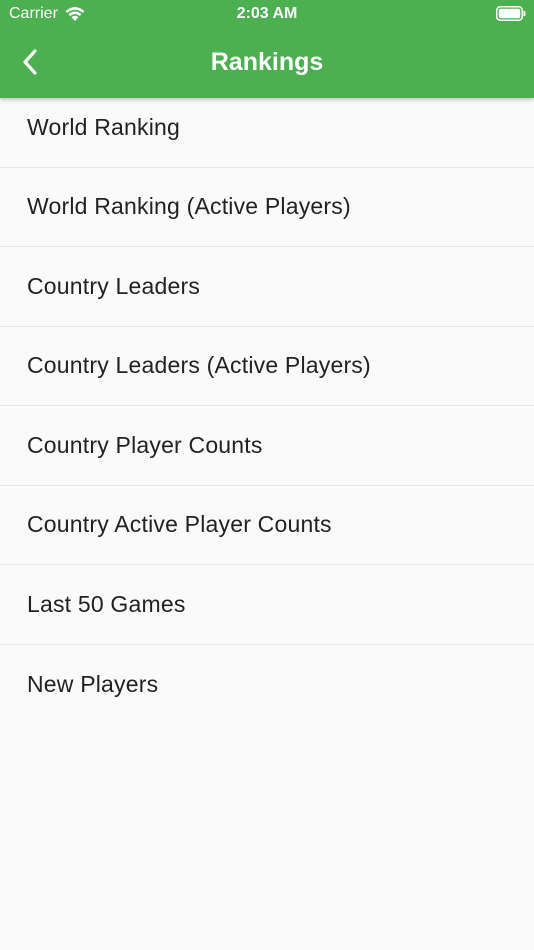  What do you see at coordinates (93, 683) in the screenshot?
I see `list-item-label: New Players` at bounding box center [93, 683].